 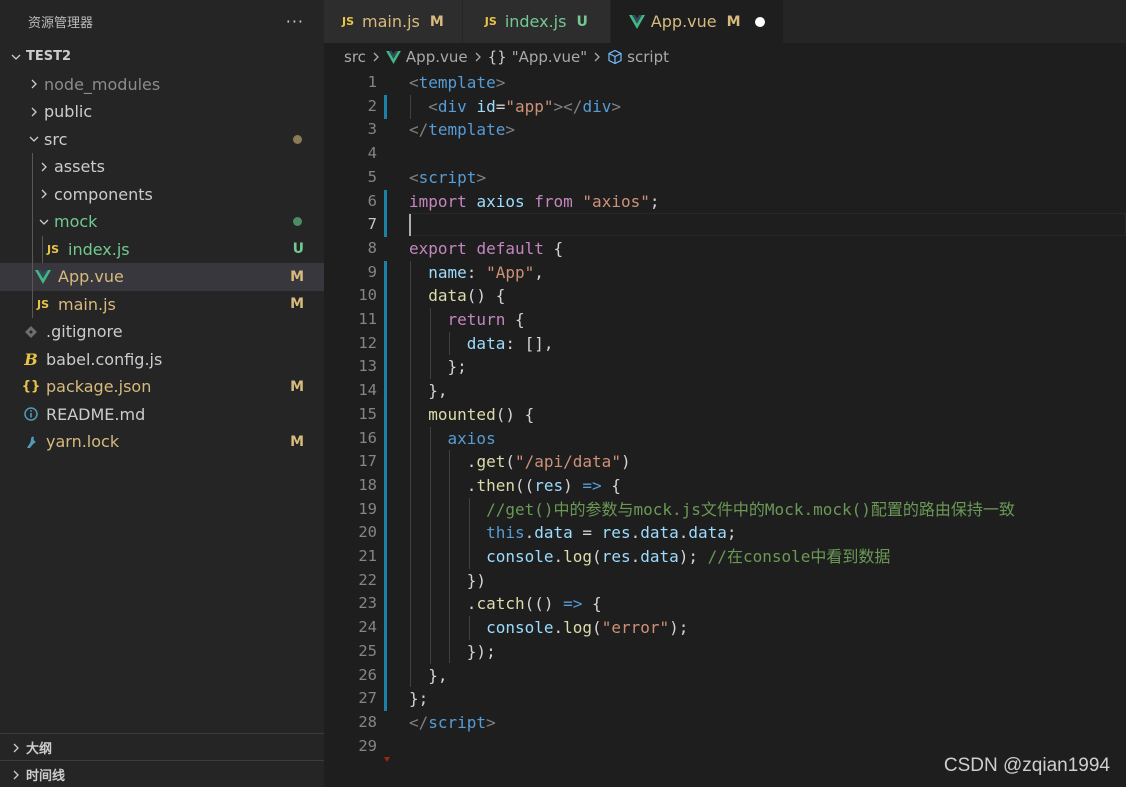 What do you see at coordinates (162, 387) in the screenshot?
I see `tree-item-package-json: {} package.json M` at bounding box center [162, 387].